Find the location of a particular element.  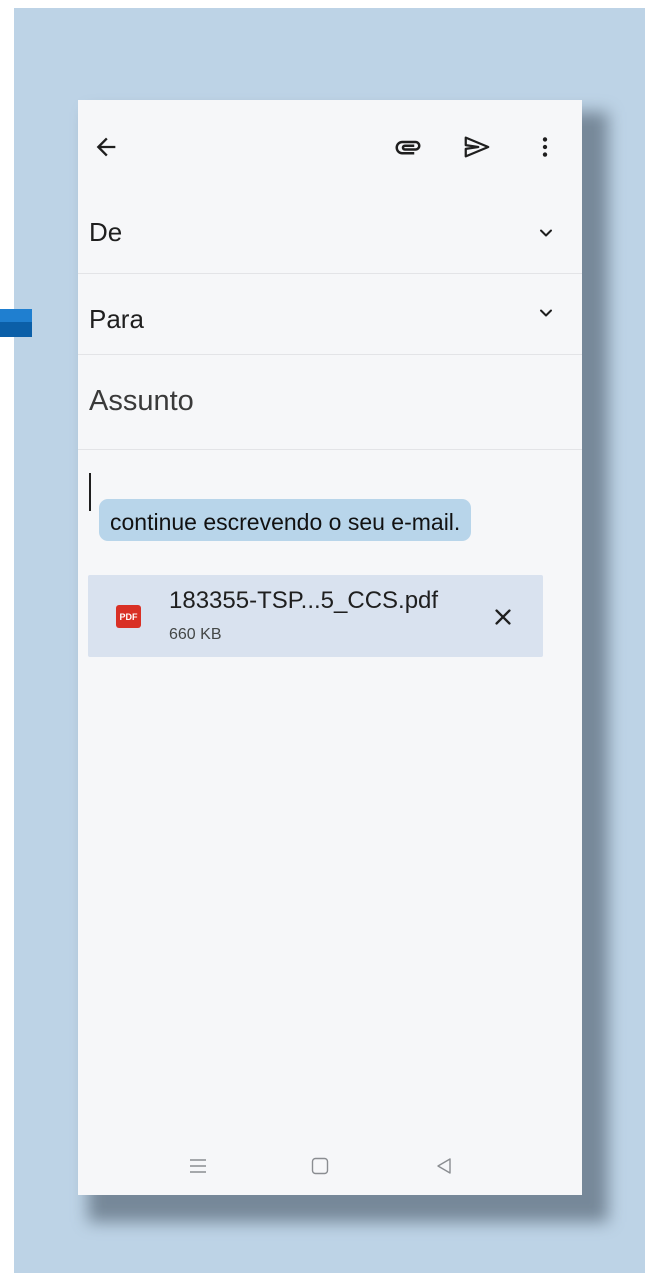

subject-field: Assunto is located at coordinates (330, 402).